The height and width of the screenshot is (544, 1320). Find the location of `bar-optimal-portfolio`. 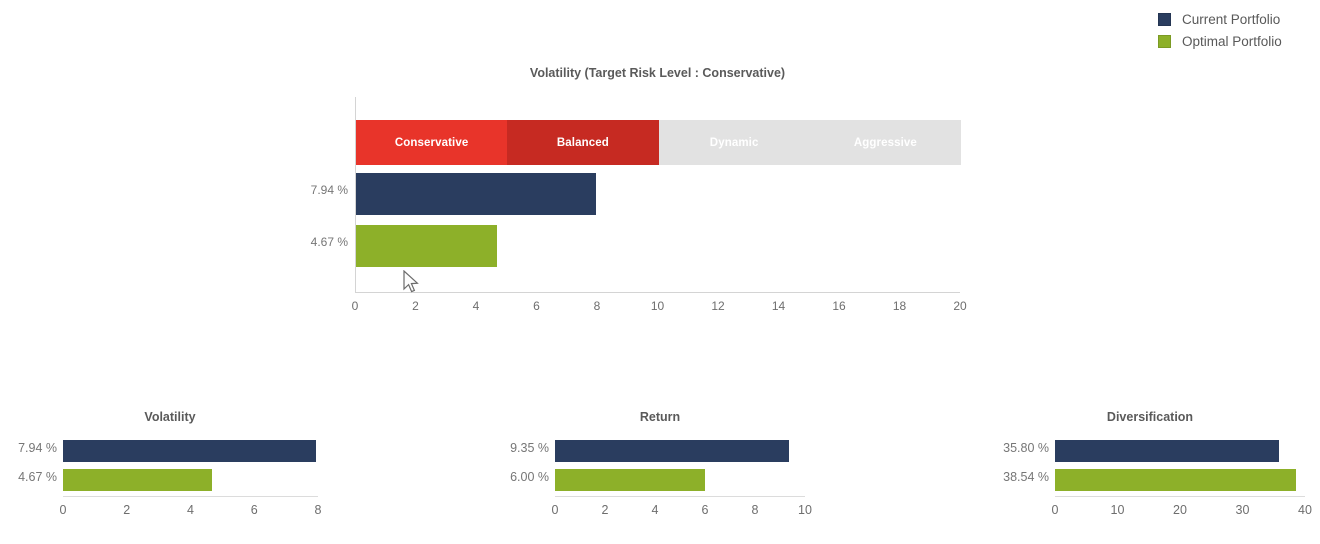

bar-optimal-portfolio is located at coordinates (427, 246).